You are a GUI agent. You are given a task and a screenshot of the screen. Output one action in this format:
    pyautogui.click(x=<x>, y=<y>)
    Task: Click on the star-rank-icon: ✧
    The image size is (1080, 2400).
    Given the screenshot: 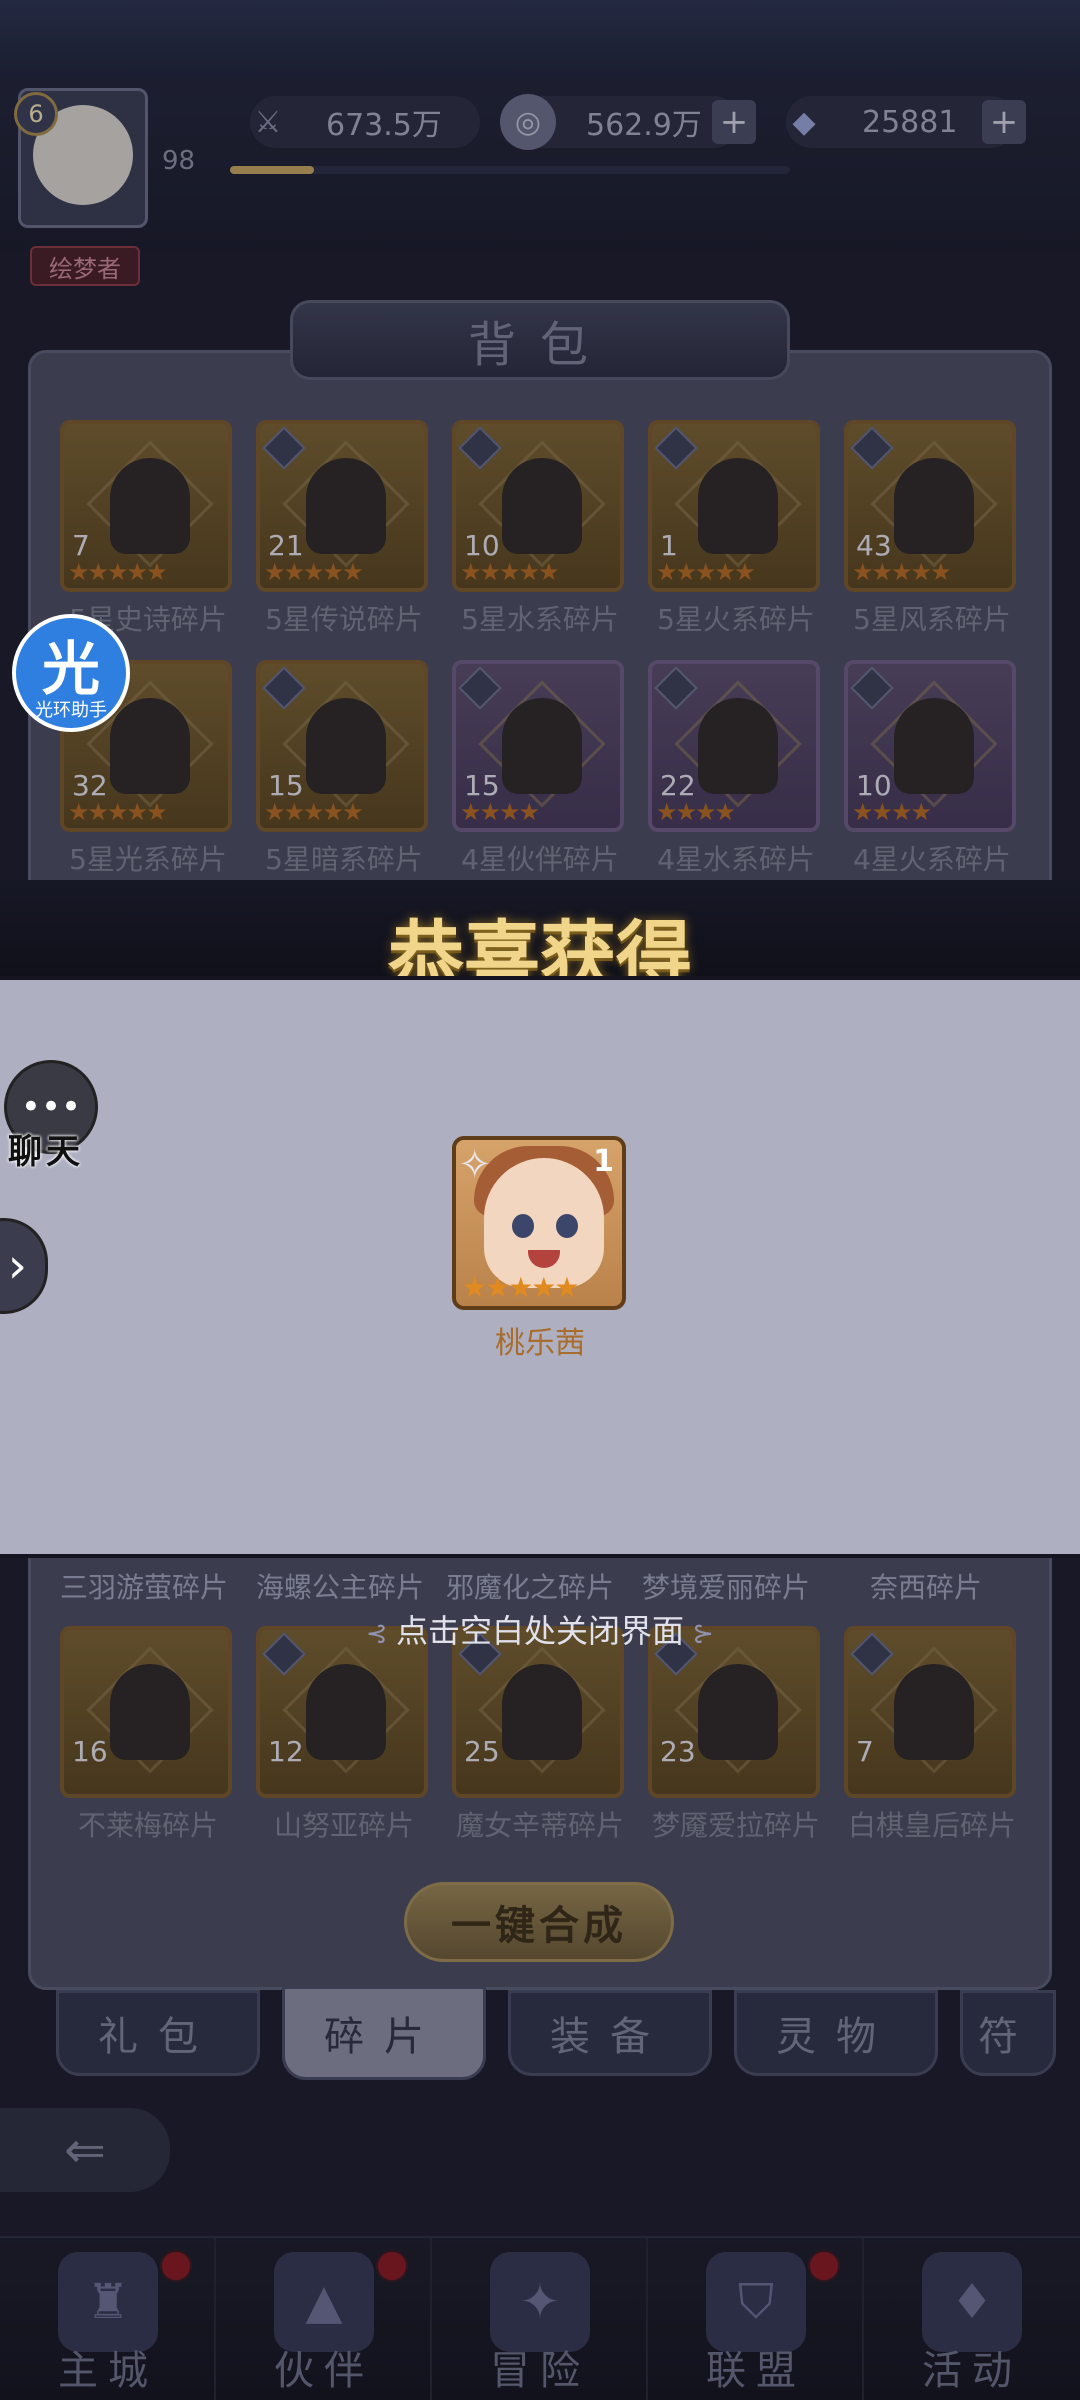 What is the action you would take?
    pyautogui.click(x=475, y=1165)
    